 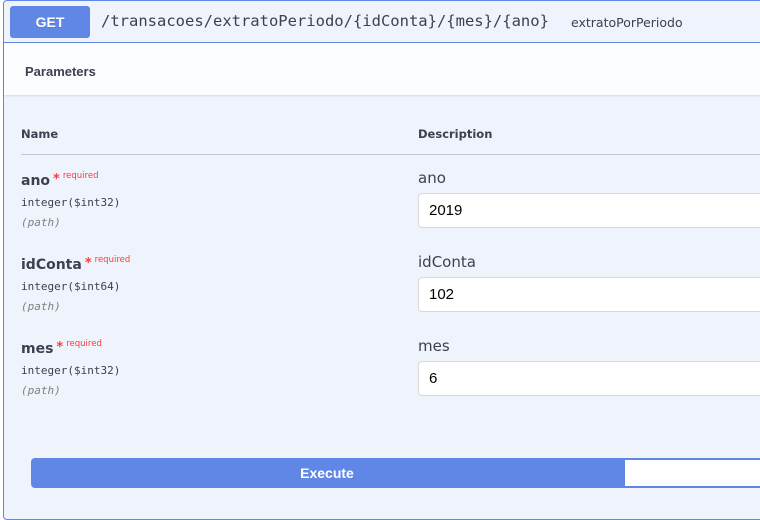 What do you see at coordinates (37, 349) in the screenshot?
I see `param-name-label: mes` at bounding box center [37, 349].